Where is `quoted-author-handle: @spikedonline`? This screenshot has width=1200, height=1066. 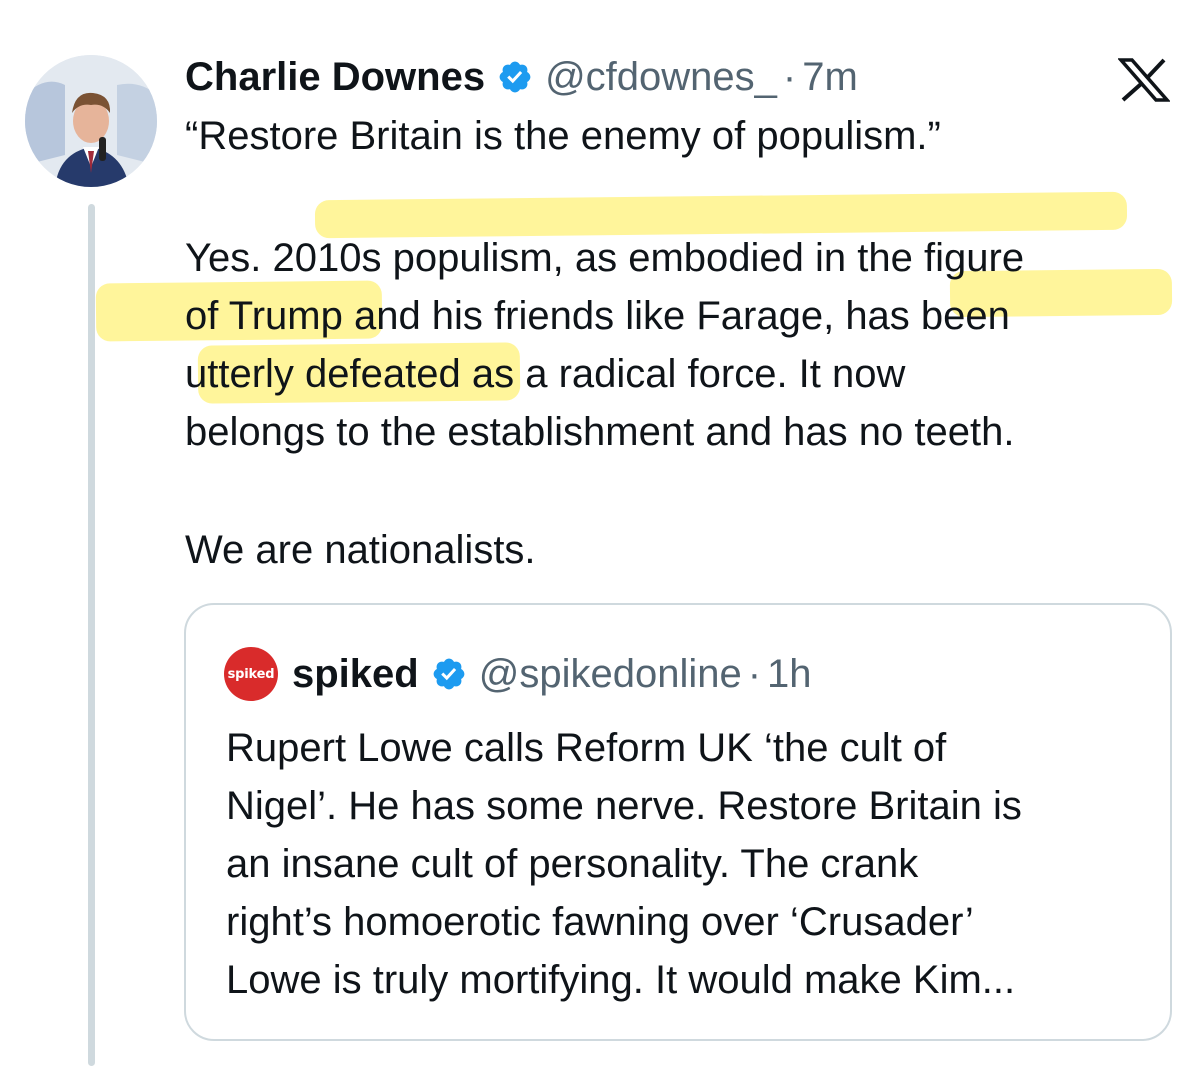 quoted-author-handle: @spikedonline is located at coordinates (610, 674).